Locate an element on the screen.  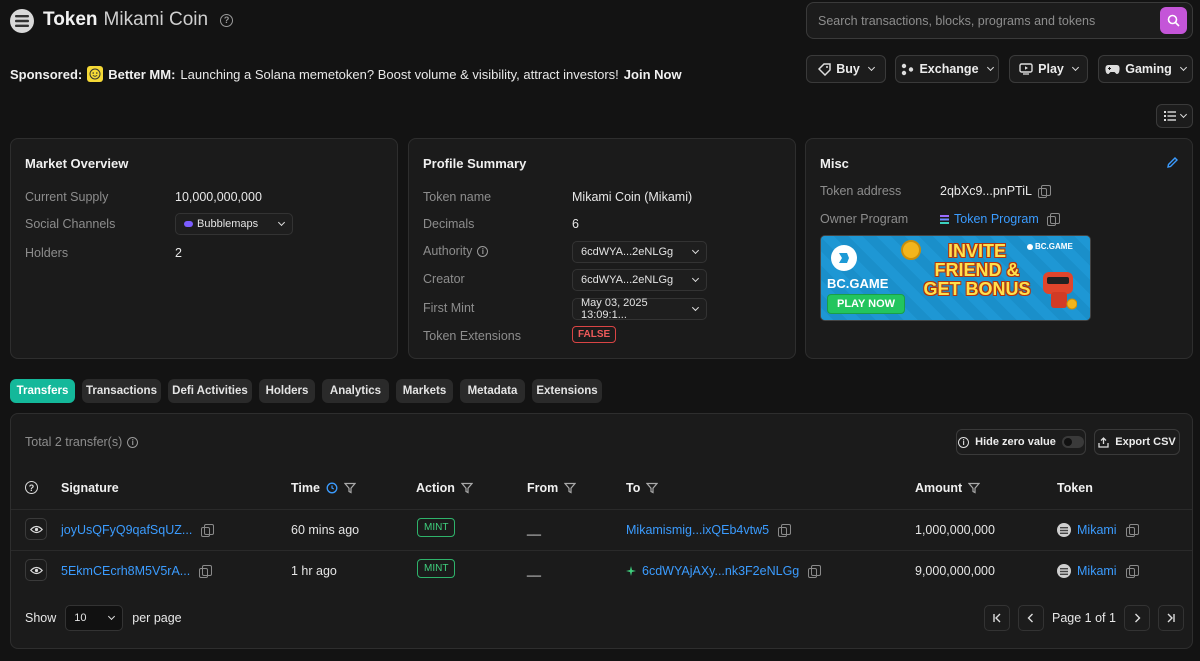
next-page-button is located at coordinates (1136, 618).